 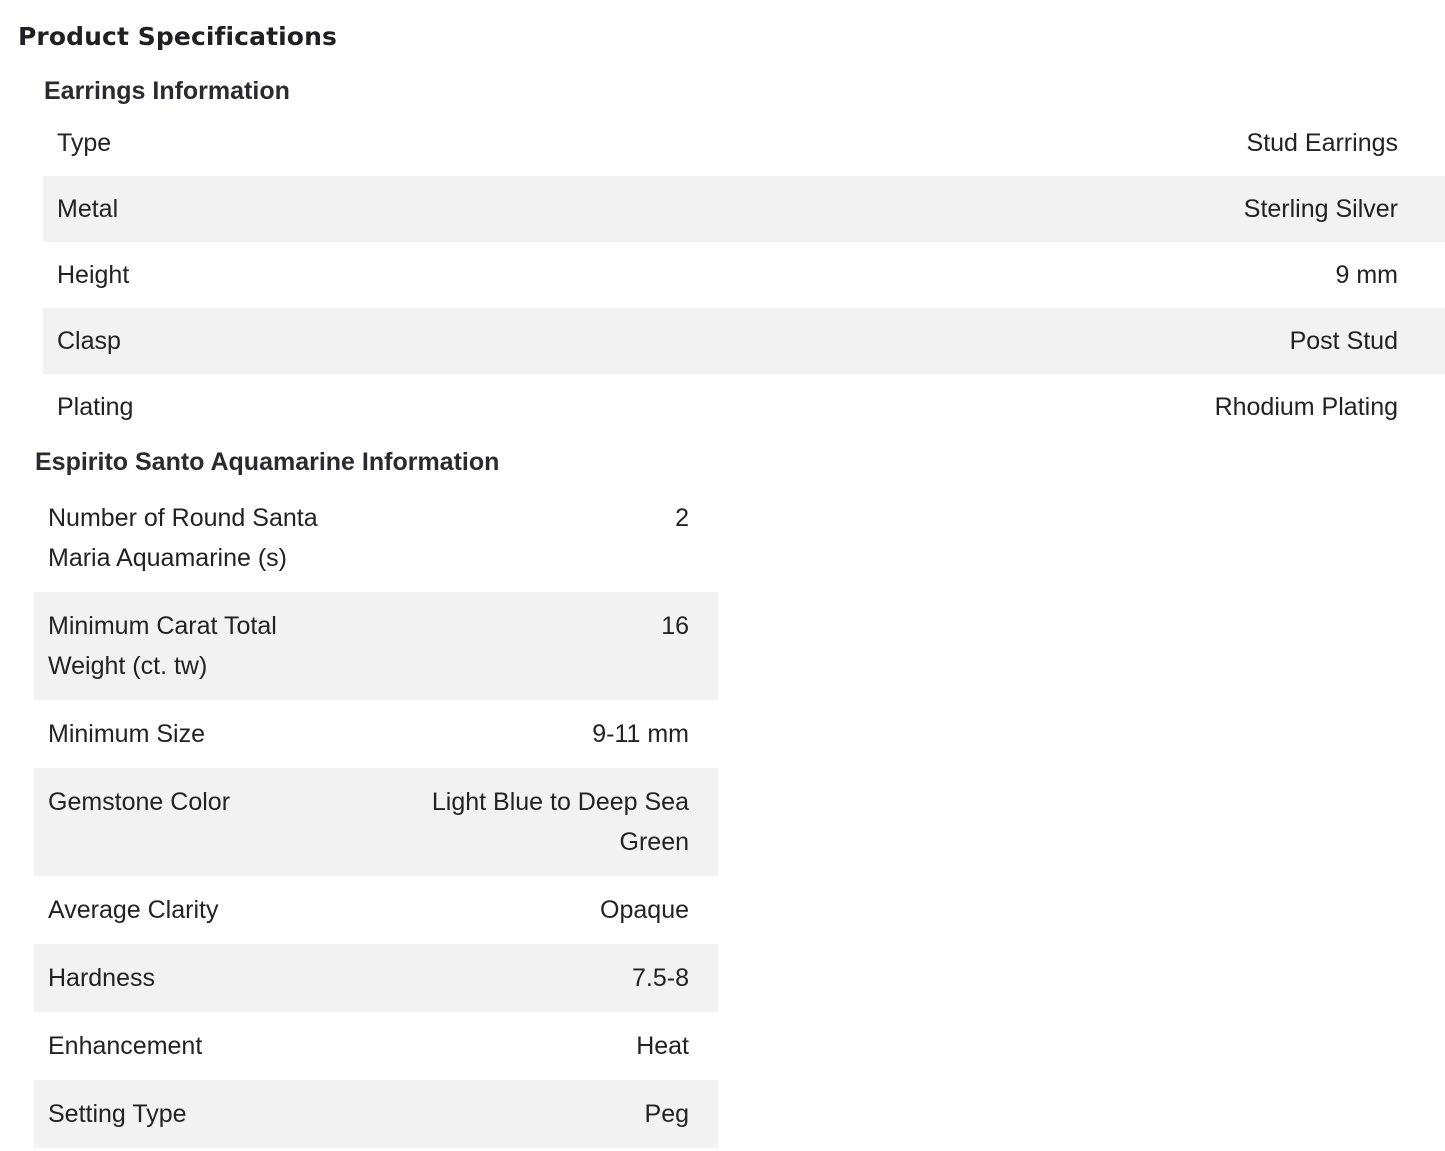 I want to click on spec-label: Plating, so click(x=95, y=406).